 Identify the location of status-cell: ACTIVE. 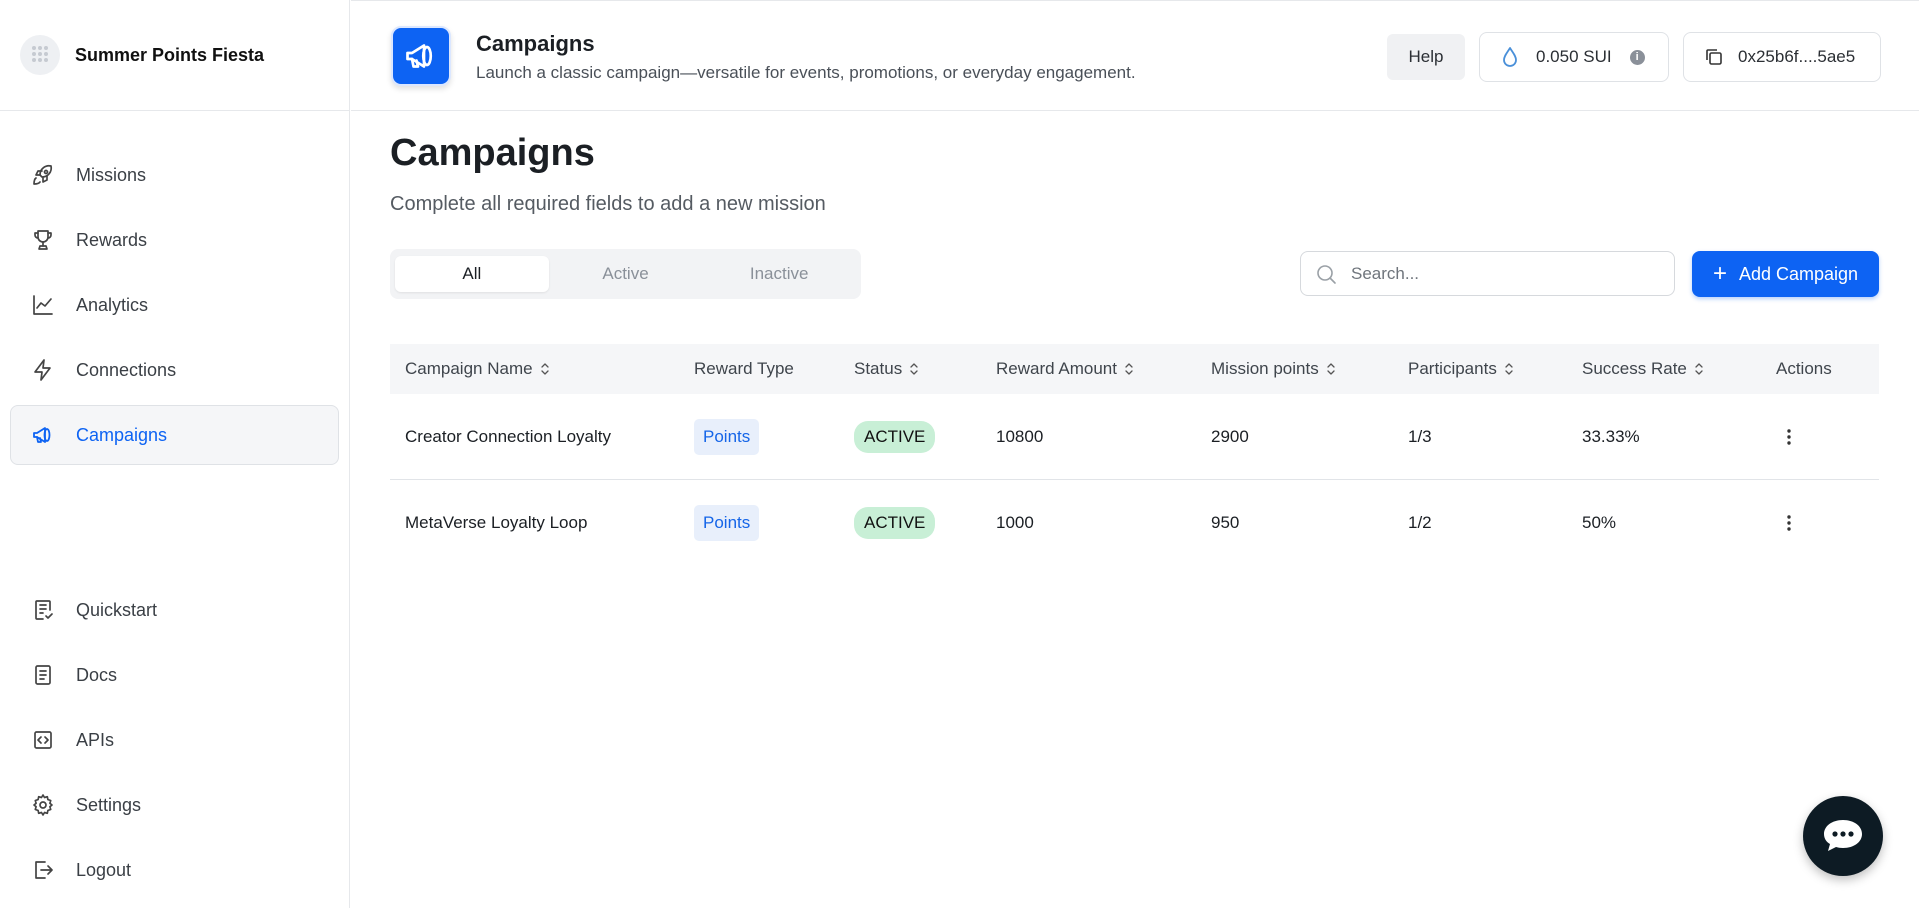
(925, 523).